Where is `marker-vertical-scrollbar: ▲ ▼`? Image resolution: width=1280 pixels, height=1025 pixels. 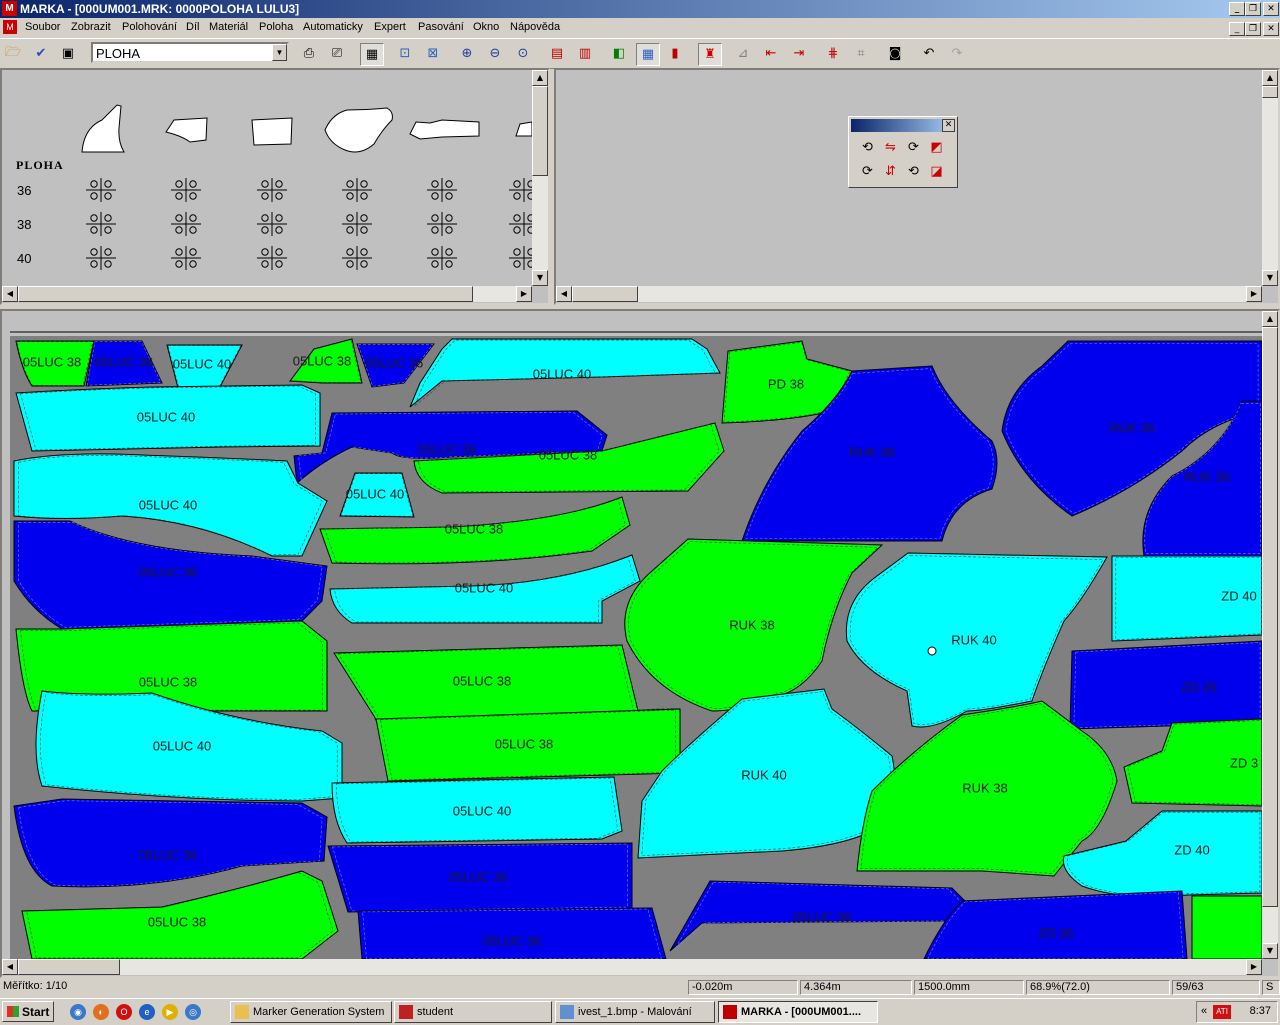 marker-vertical-scrollbar: ▲ ▼ is located at coordinates (1270, 635).